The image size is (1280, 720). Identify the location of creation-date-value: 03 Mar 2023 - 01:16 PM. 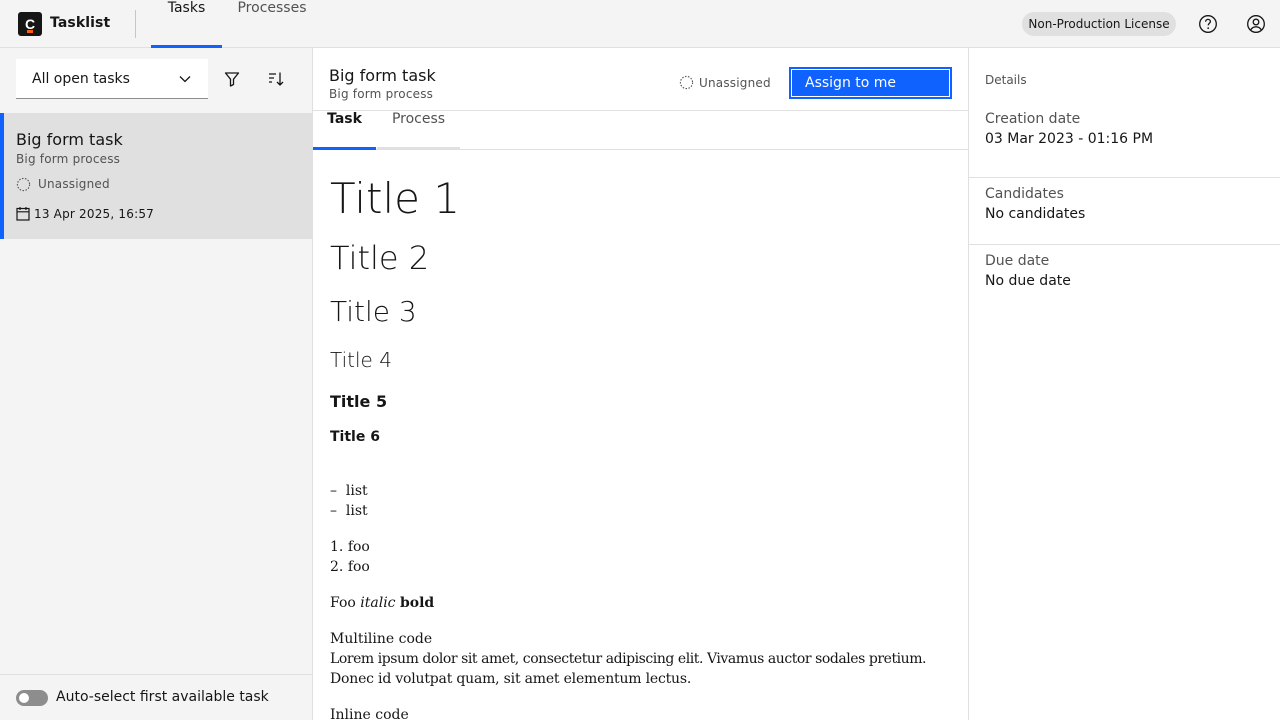
(1069, 139).